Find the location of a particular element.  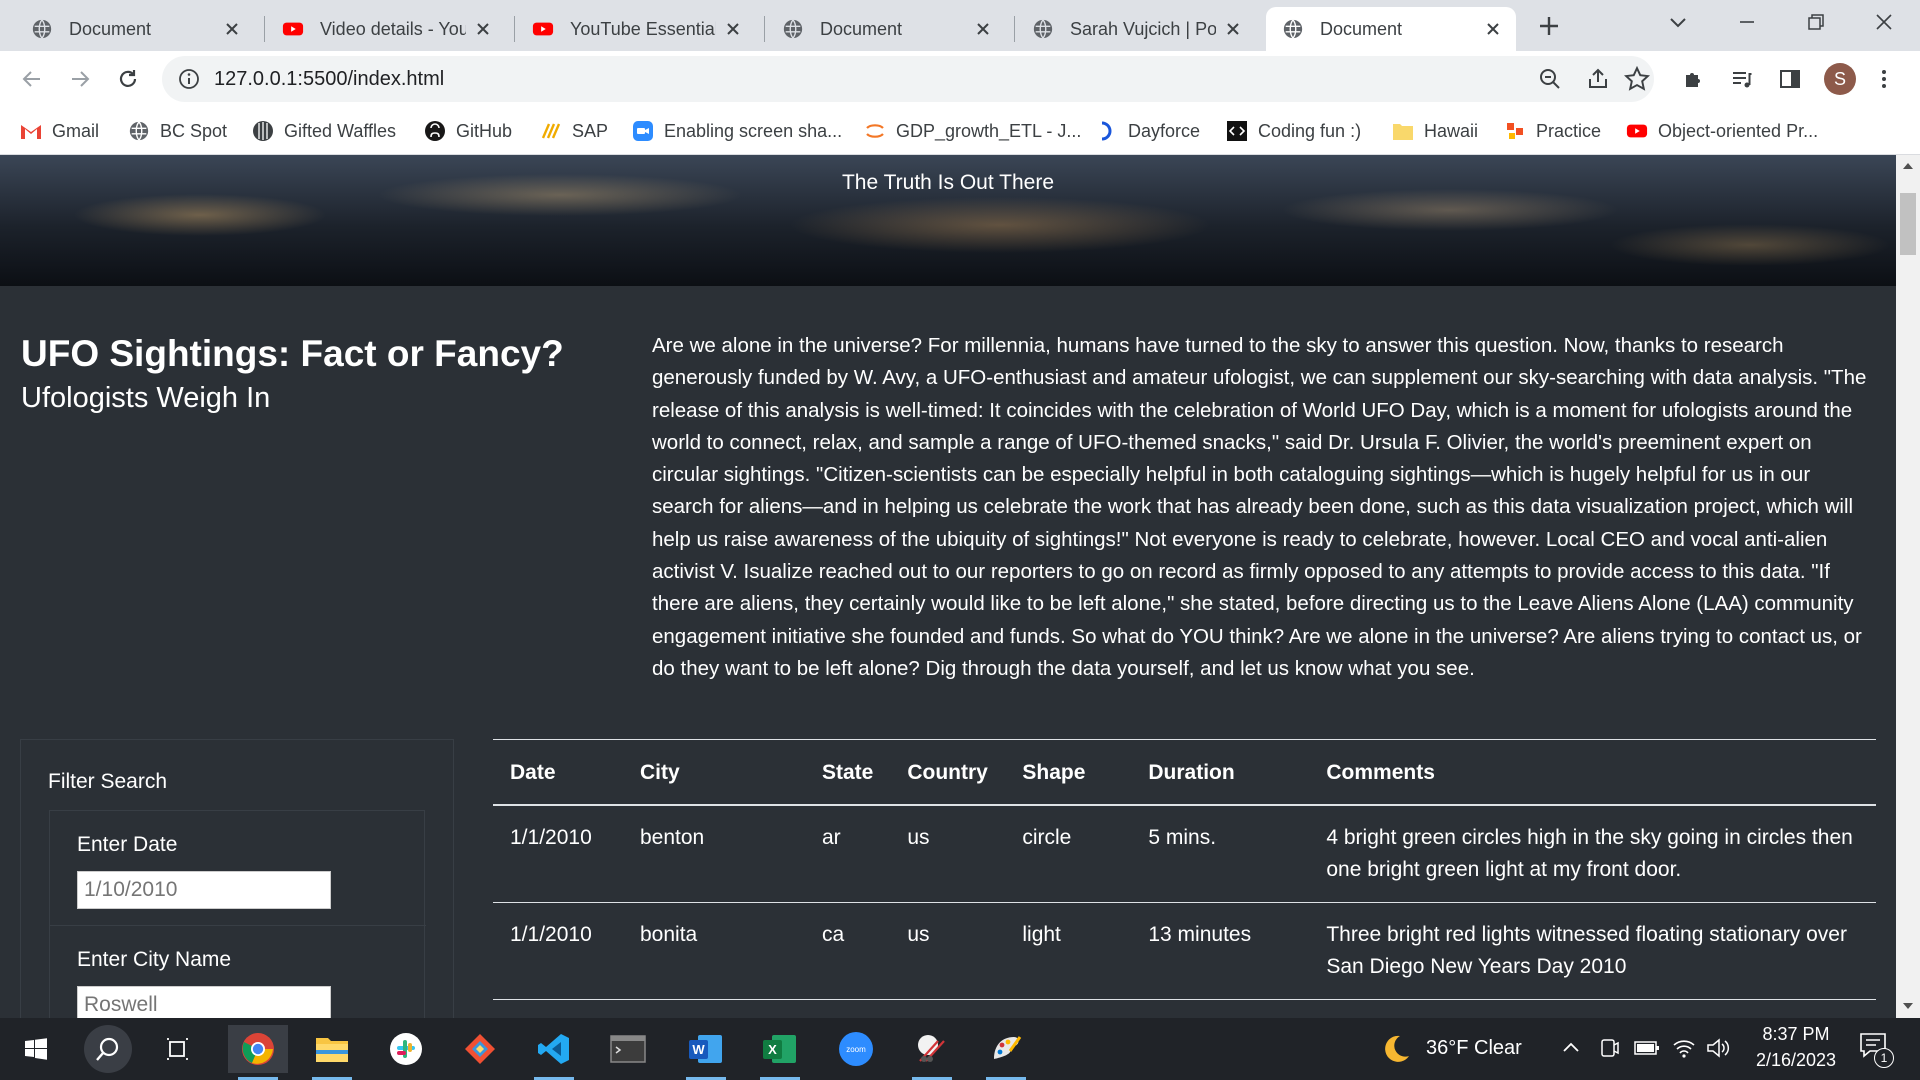

bookmark-label: Practice is located at coordinates (1569, 130).